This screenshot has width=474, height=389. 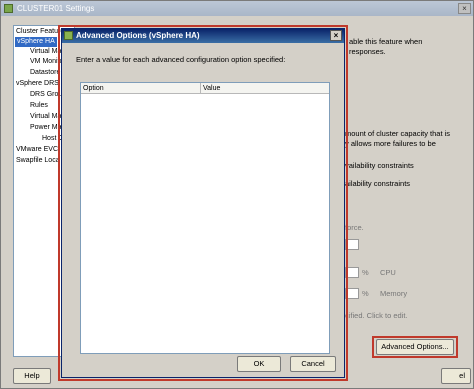 I want to click on tree-item-datastore-heartbeating: Datastore, so click(x=45, y=73).